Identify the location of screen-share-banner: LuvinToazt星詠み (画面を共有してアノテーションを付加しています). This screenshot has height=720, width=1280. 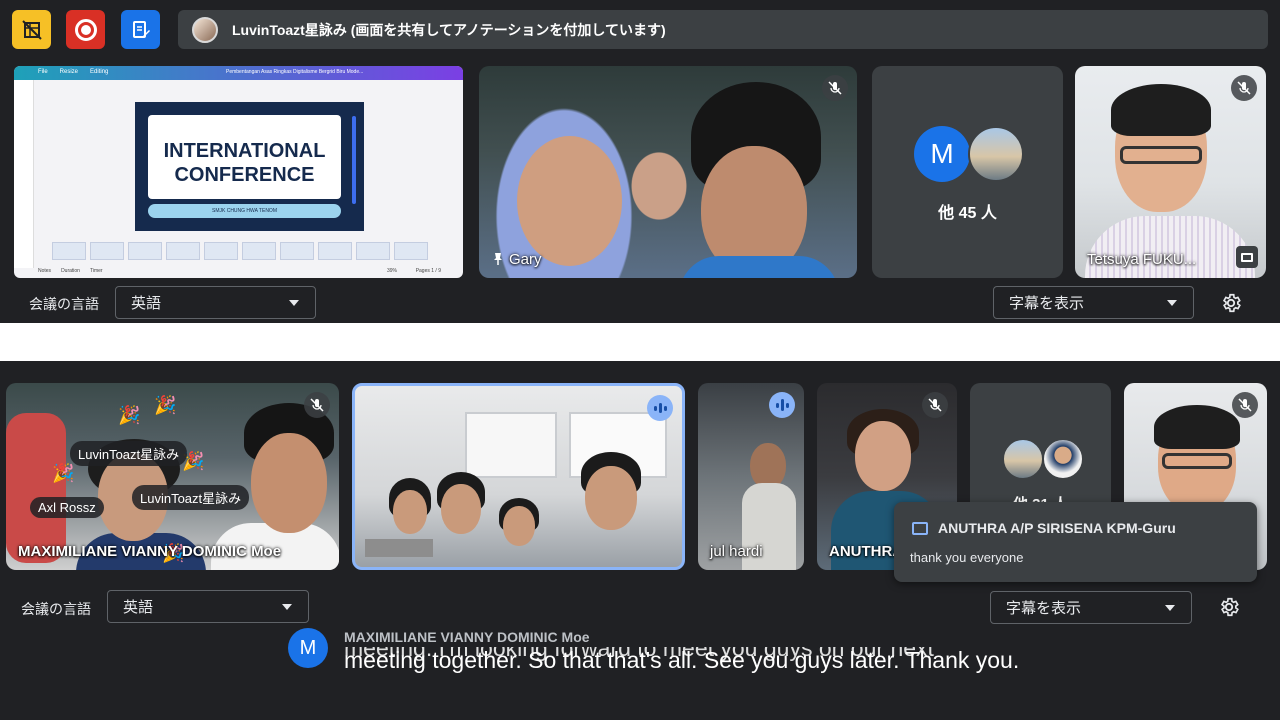
(723, 29).